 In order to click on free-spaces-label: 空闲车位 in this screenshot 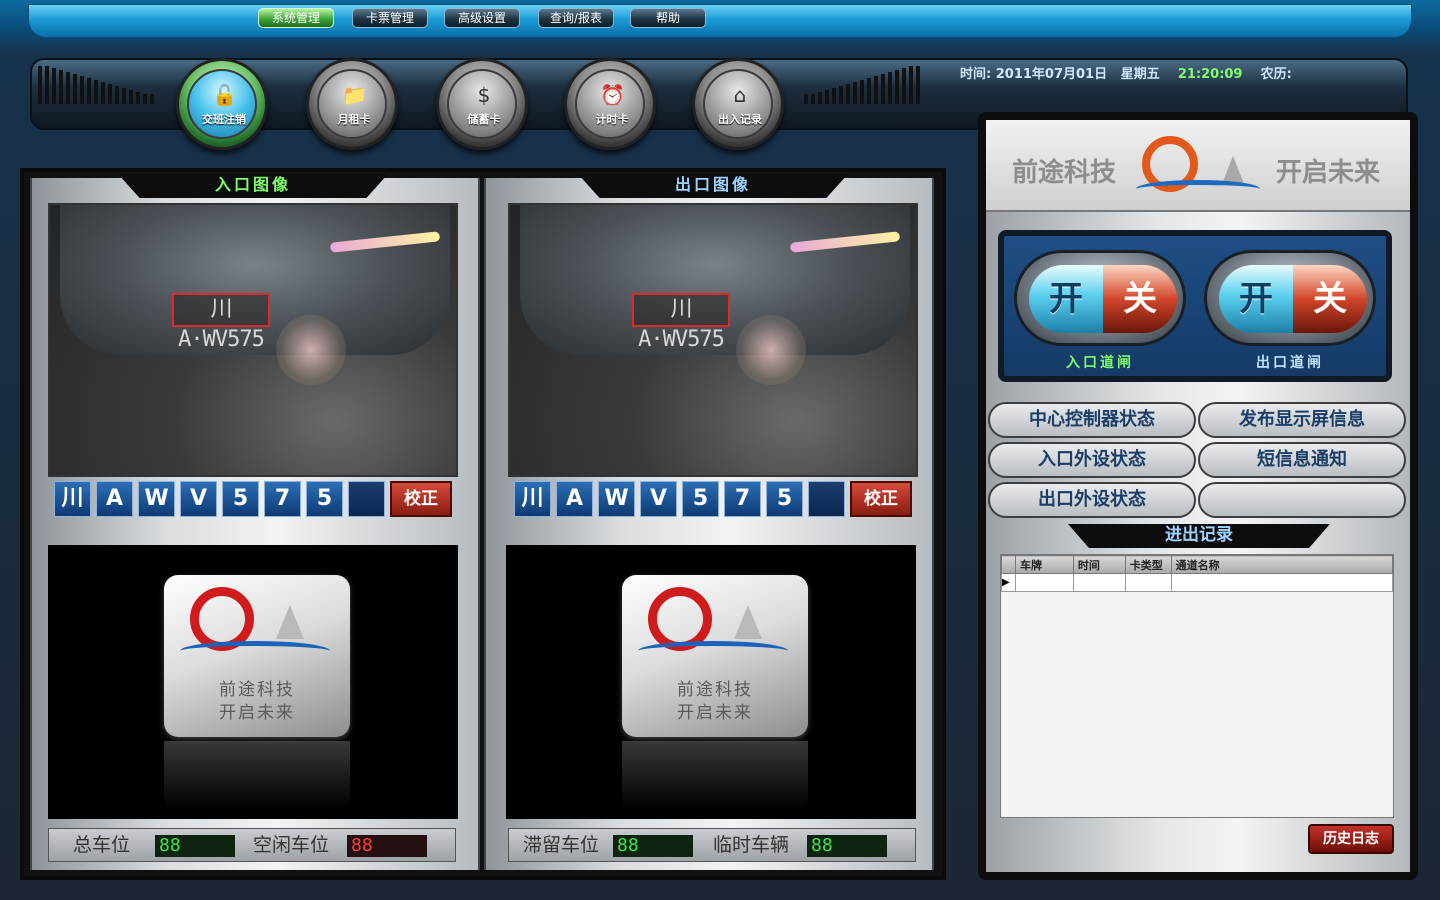, I will do `click(291, 845)`.